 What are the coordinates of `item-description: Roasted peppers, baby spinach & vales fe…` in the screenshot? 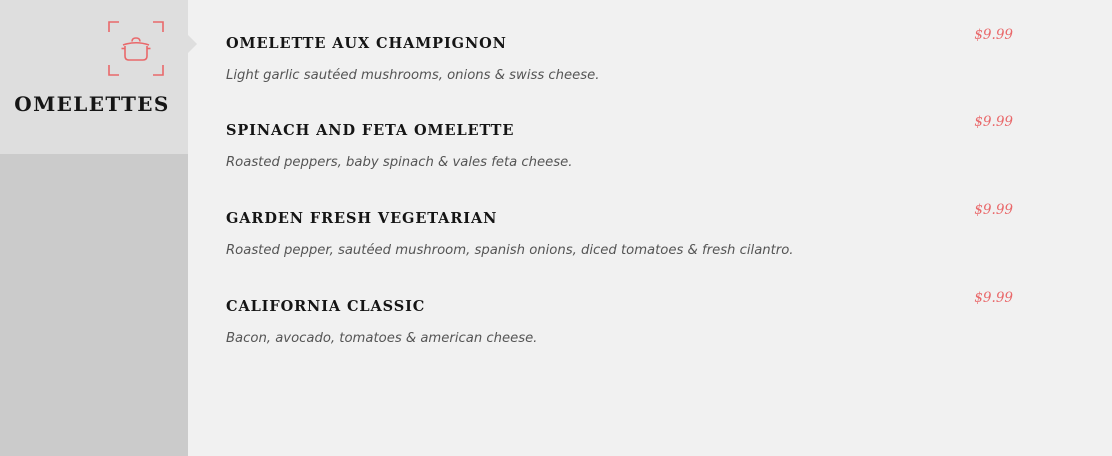 It's located at (399, 162).